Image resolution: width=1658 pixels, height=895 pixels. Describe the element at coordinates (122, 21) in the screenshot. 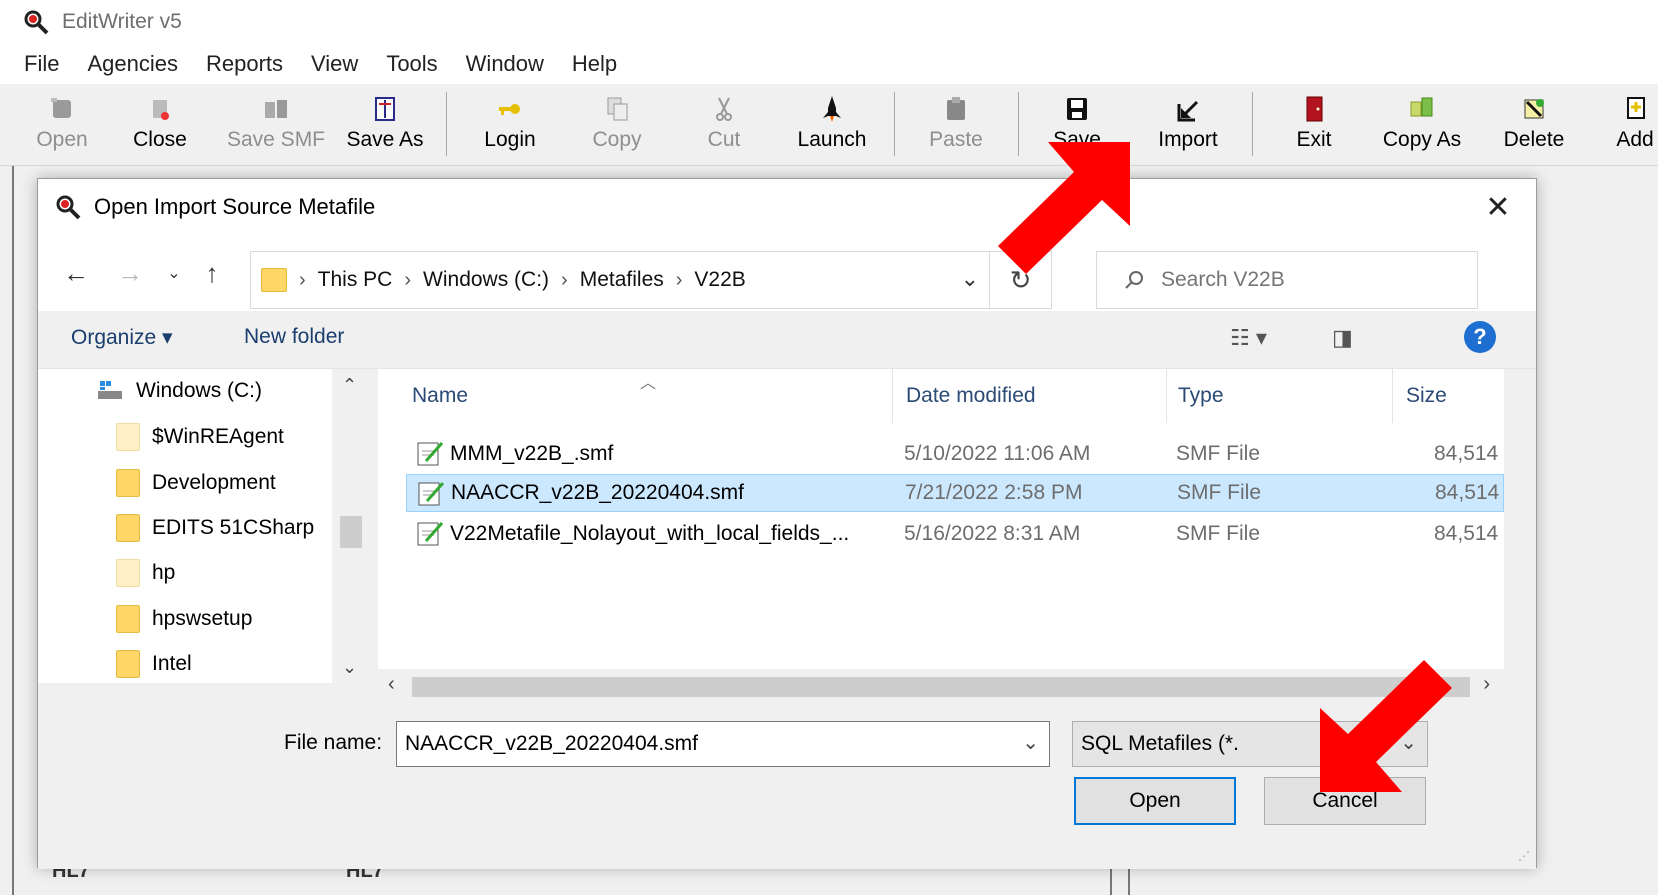

I see `app-title: EditWriter v5` at that location.